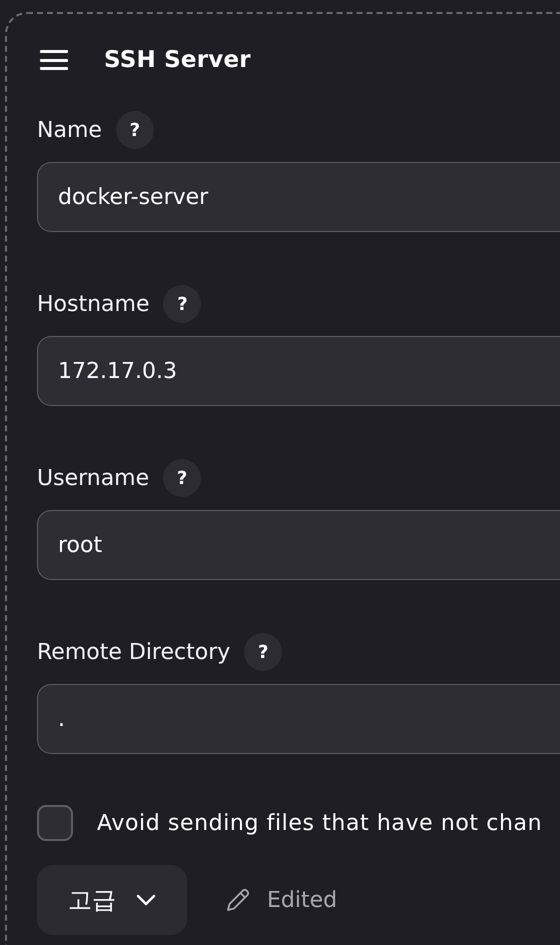  Describe the element at coordinates (298, 545) in the screenshot. I see `input-field: root` at that location.